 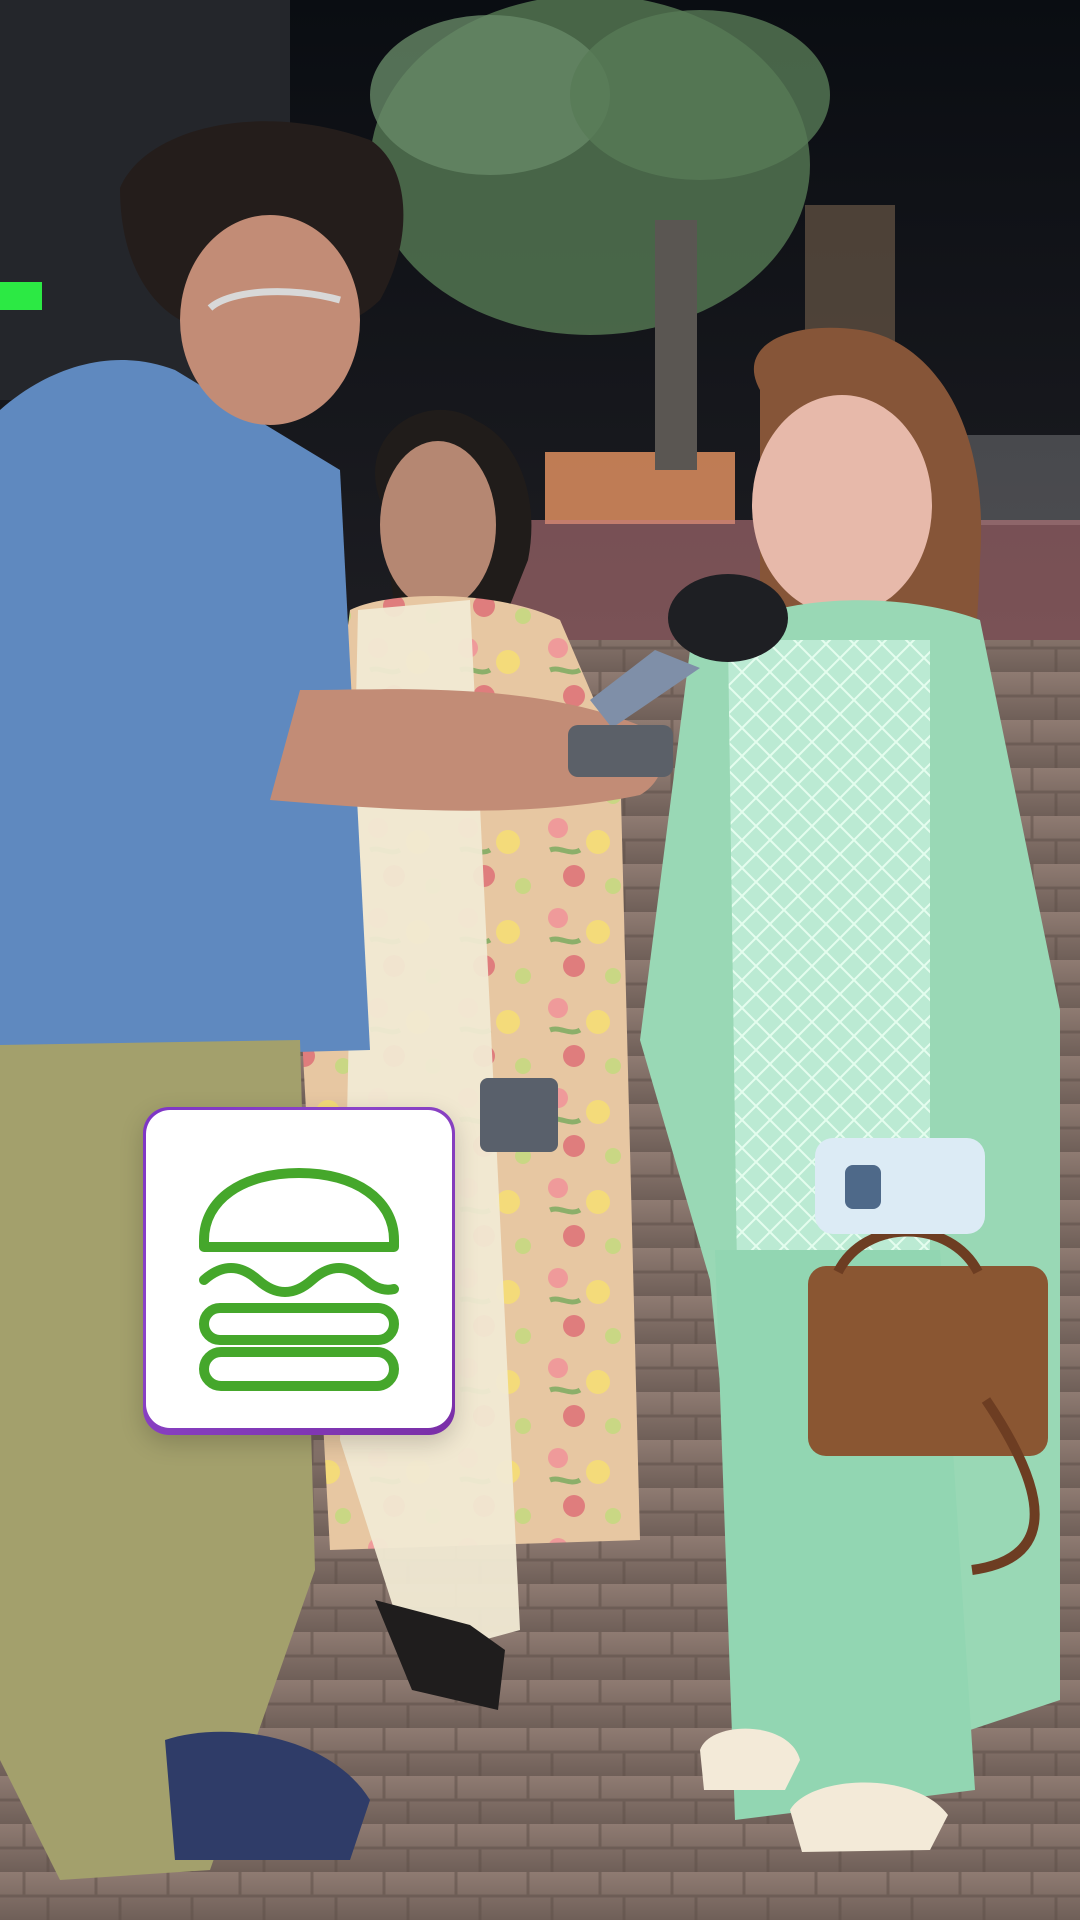 I want to click on burger-logo-card, so click(x=299, y=1271).